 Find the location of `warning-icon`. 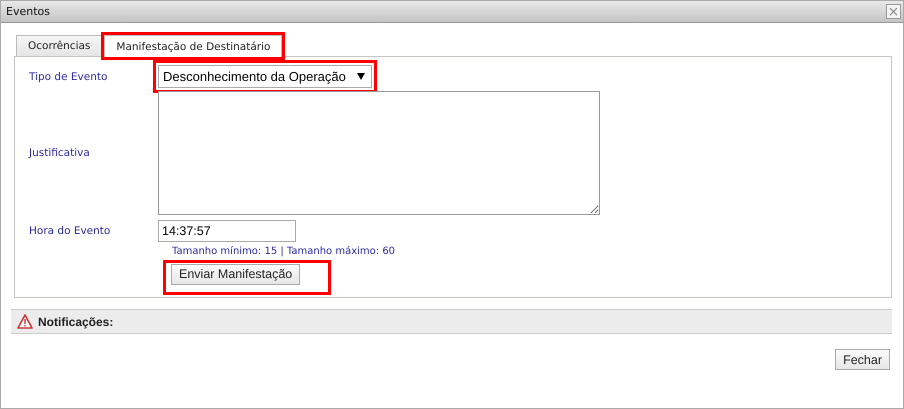

warning-icon is located at coordinates (25, 321).